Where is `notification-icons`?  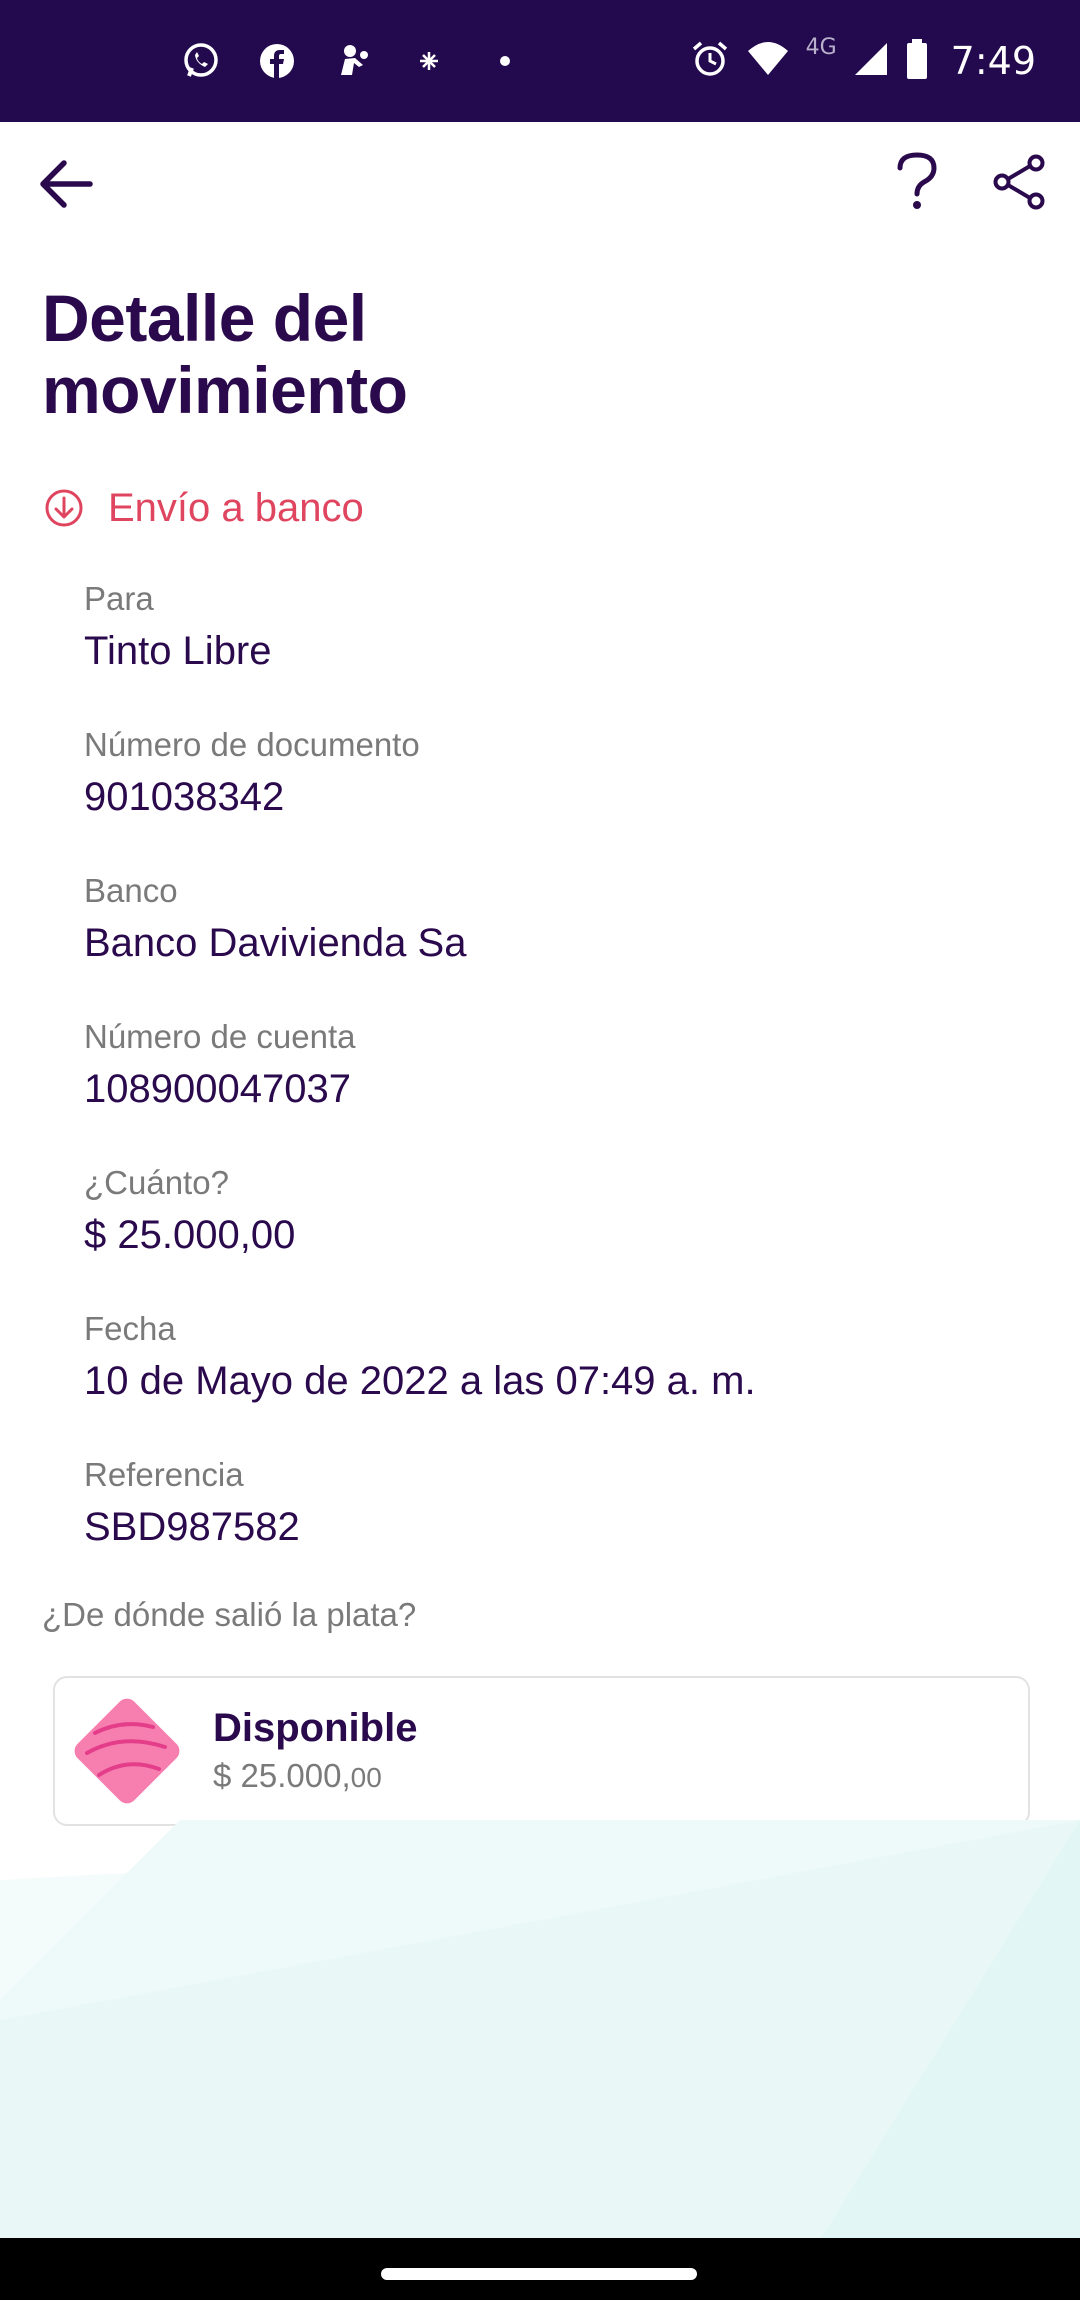 notification-icons is located at coordinates (353, 61).